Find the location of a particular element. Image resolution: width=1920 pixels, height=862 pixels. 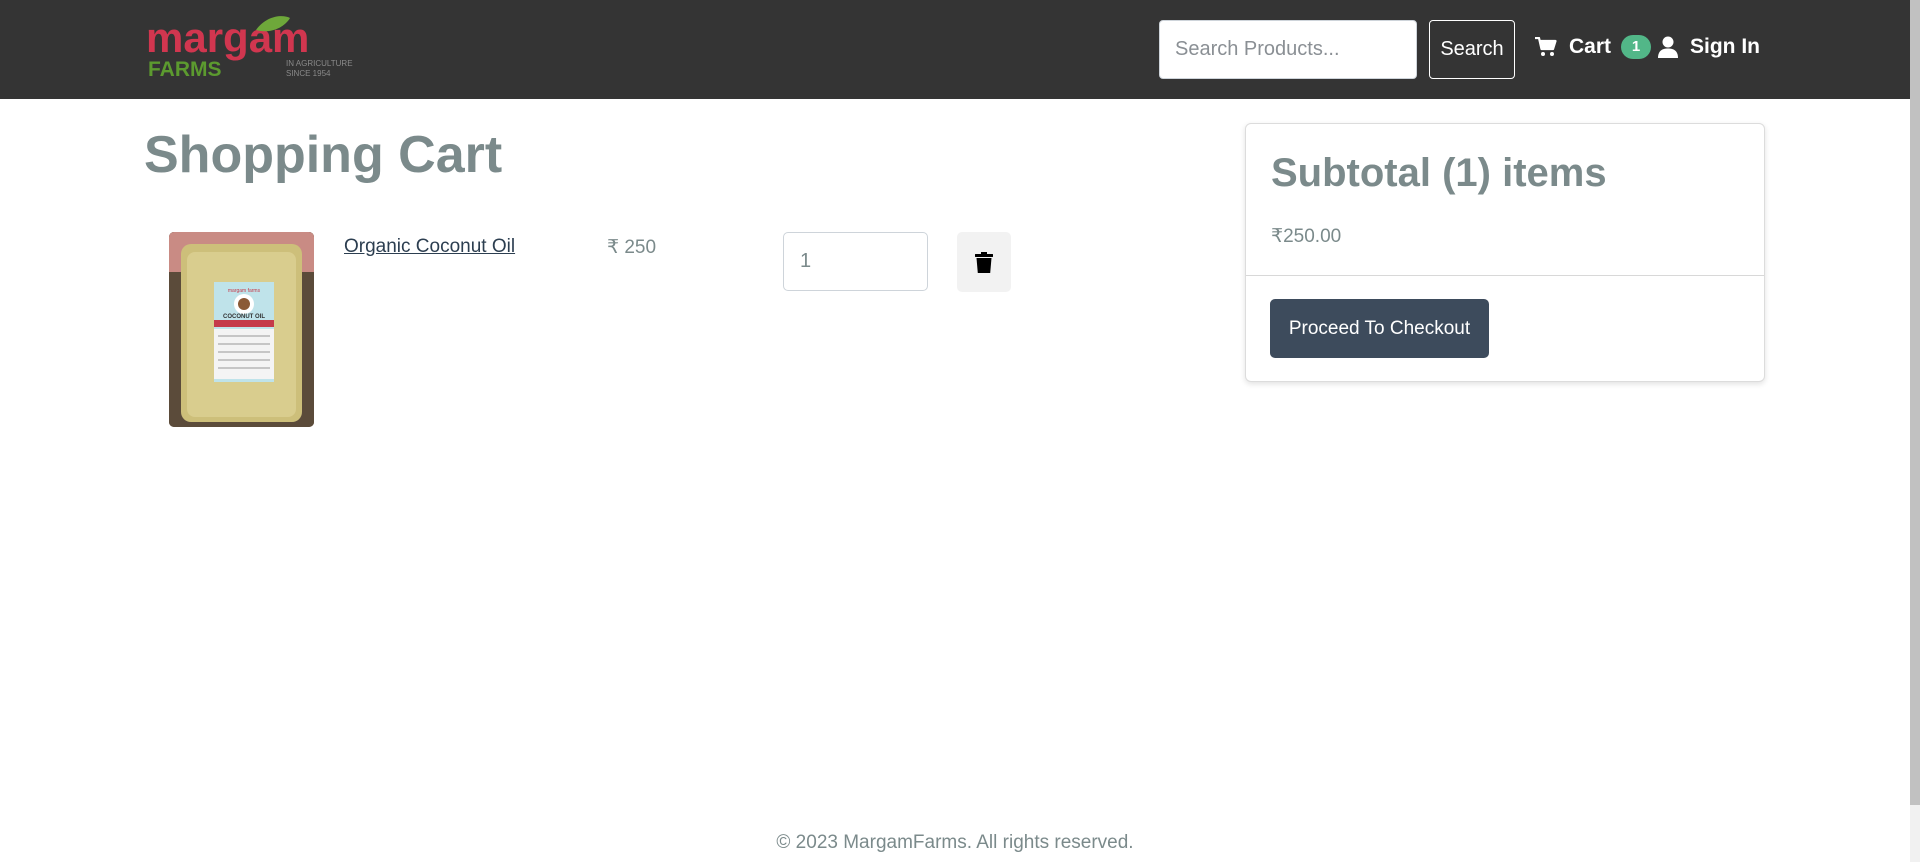

svg-text: margam farms is located at coordinates (244, 291).